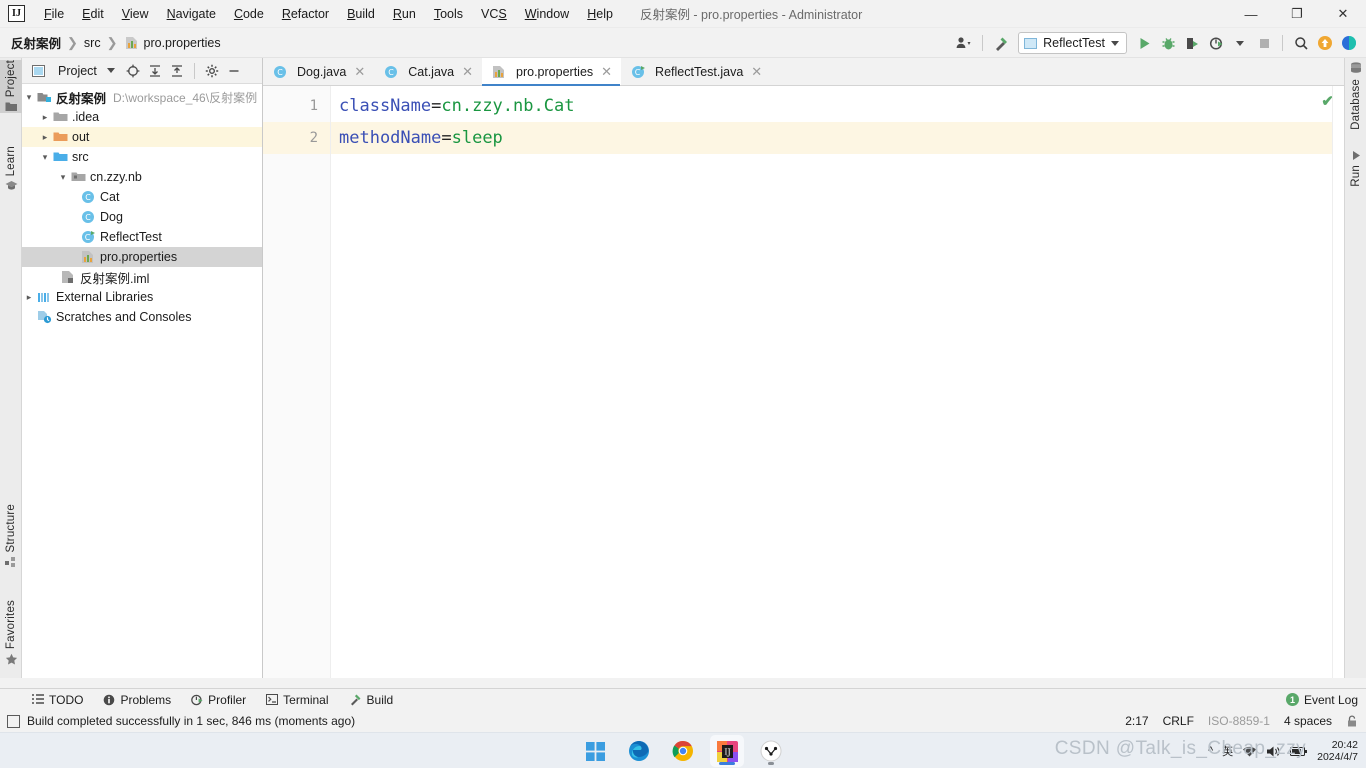  I want to click on property-equals: =, so click(446, 138).